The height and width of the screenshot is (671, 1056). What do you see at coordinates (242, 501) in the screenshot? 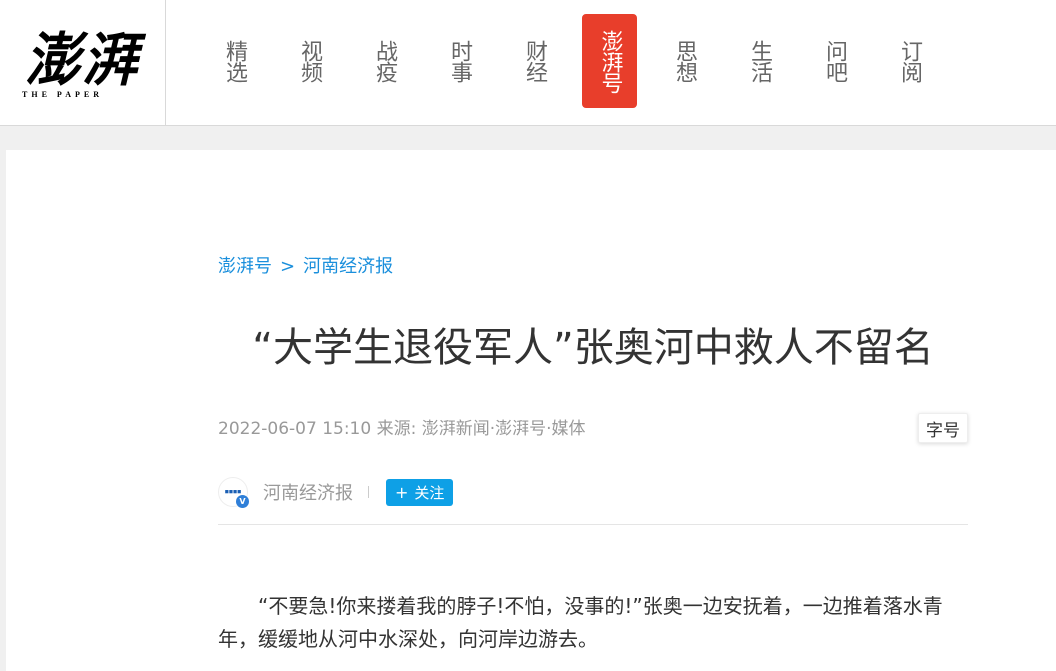
I see `verified-badge: V` at bounding box center [242, 501].